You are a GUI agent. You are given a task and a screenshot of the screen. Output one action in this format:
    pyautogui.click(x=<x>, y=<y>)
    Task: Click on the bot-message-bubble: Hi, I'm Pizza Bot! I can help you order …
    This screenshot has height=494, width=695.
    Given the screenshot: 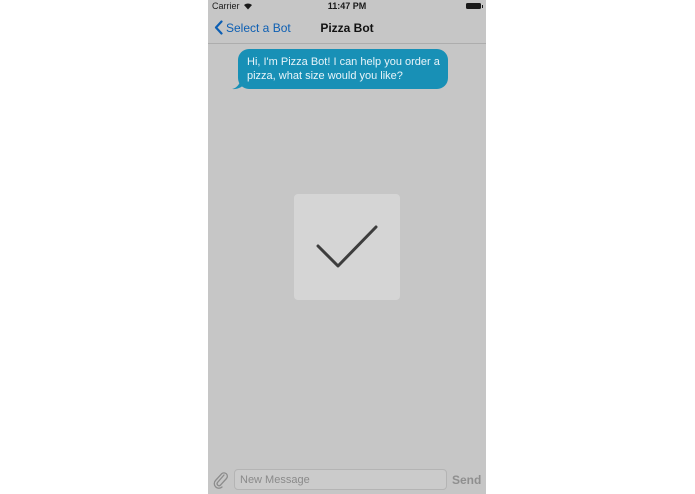 What is the action you would take?
    pyautogui.click(x=343, y=69)
    